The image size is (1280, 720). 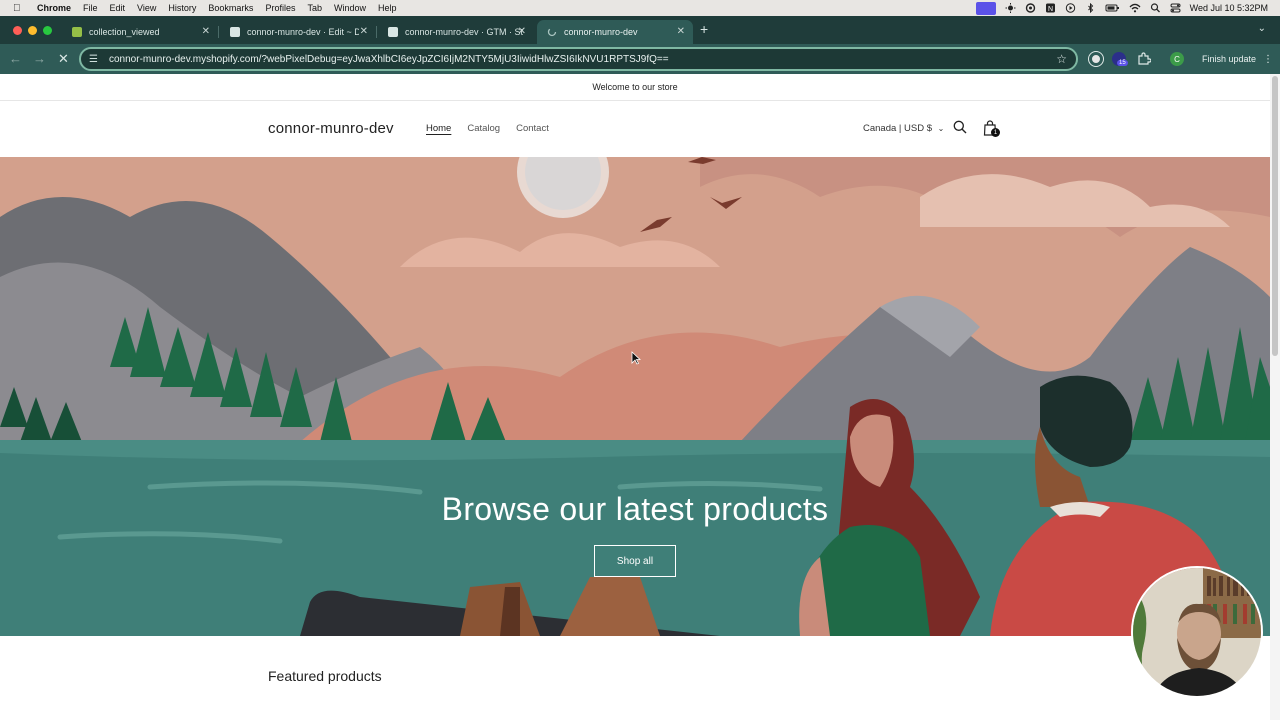 What do you see at coordinates (1155, 8) in the screenshot?
I see `spotlight-search-icon` at bounding box center [1155, 8].